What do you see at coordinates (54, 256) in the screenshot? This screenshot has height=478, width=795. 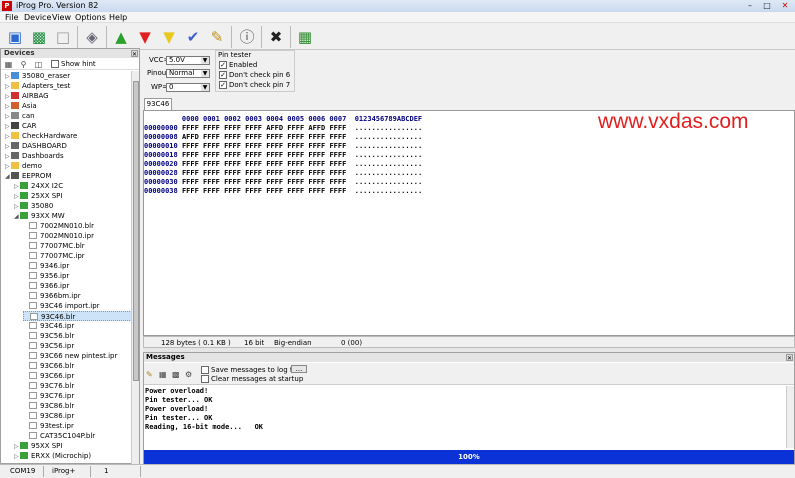 I see `tree-item: 77007MC.ipr` at bounding box center [54, 256].